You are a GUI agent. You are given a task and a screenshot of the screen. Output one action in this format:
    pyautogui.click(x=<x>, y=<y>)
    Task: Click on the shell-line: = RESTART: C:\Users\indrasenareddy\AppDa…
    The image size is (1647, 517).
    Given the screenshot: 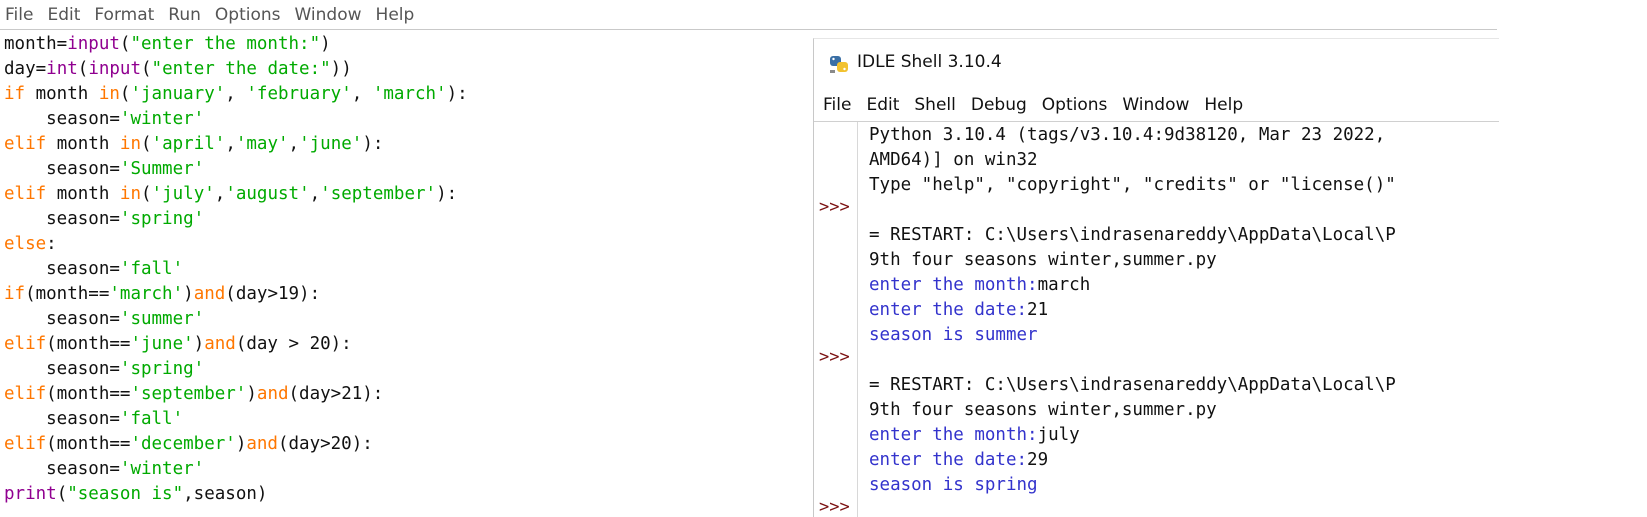 What is the action you would take?
    pyautogui.click(x=1132, y=385)
    